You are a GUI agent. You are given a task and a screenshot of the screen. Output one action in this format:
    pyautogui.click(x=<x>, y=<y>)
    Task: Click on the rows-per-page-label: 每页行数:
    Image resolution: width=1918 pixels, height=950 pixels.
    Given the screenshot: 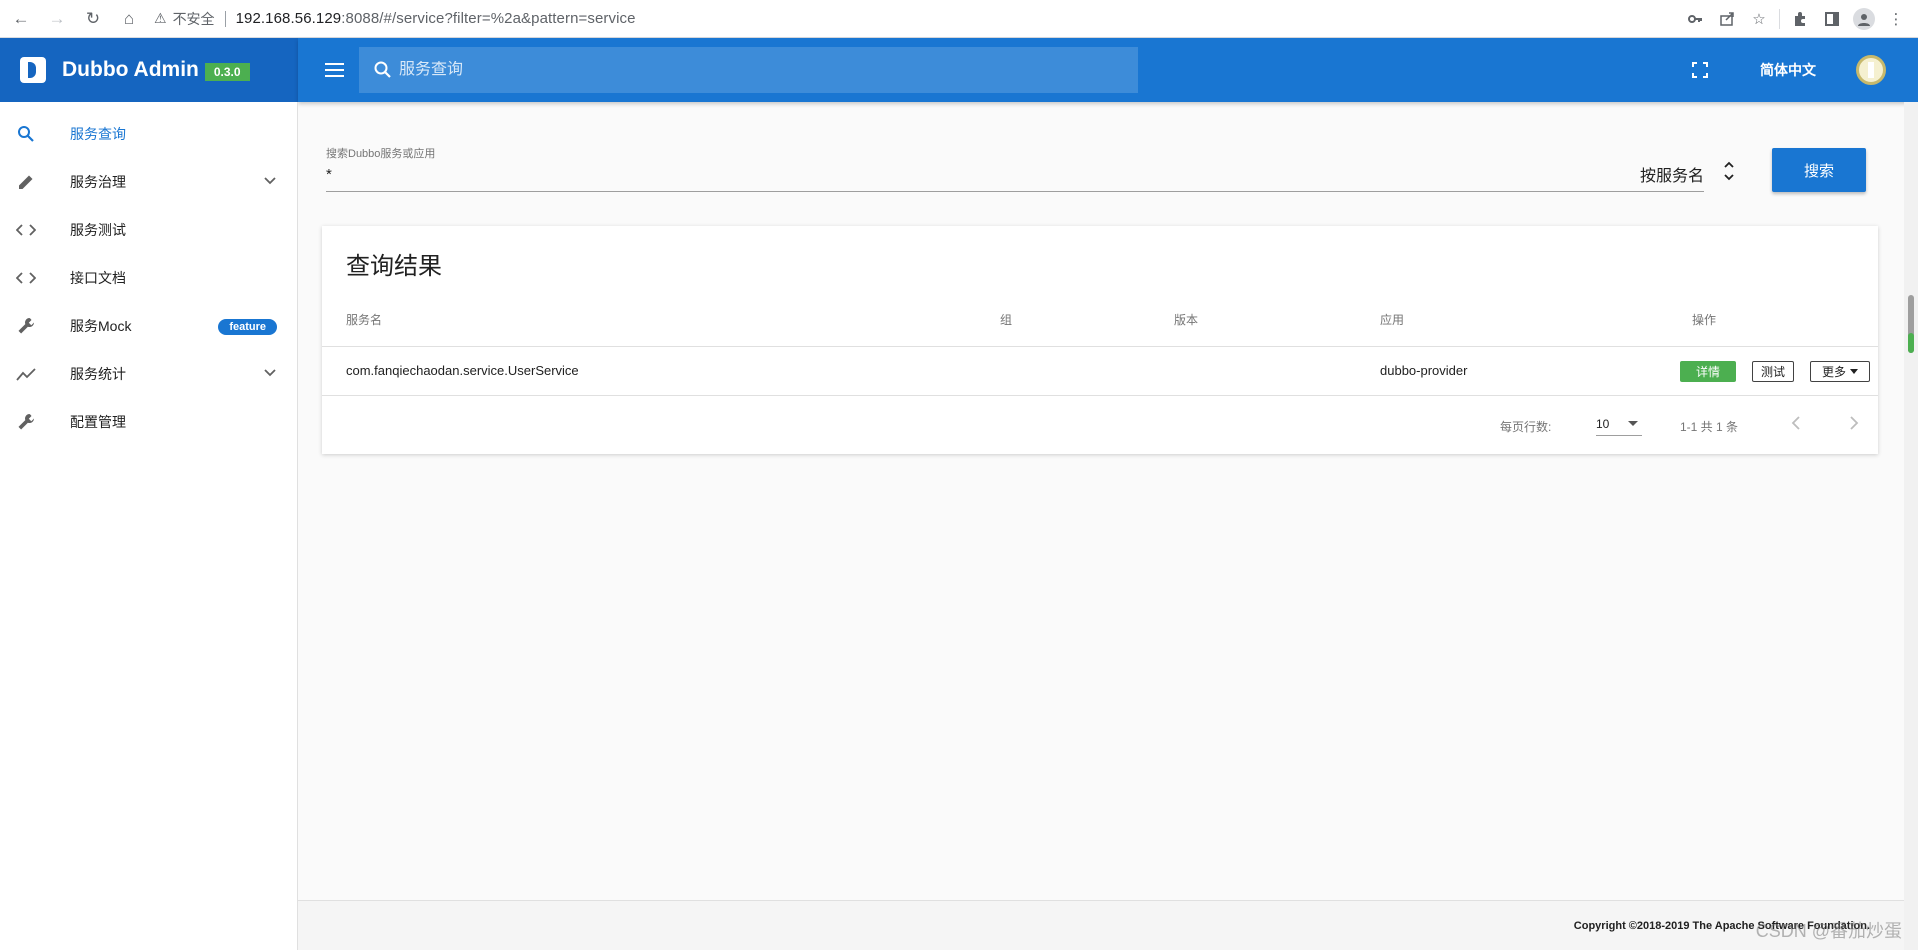 What is the action you would take?
    pyautogui.click(x=1526, y=427)
    